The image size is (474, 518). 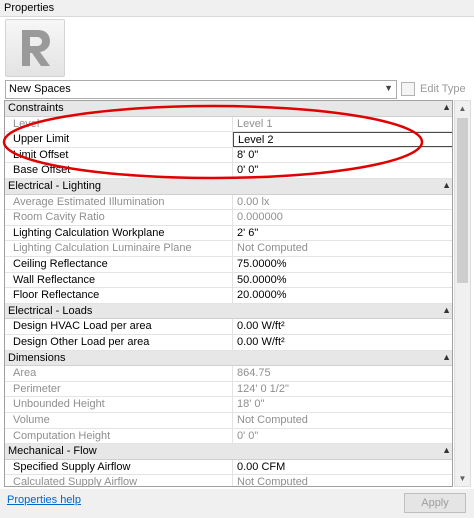 I want to click on group-header: Electrical - Lighting ▲, so click(x=228, y=187).